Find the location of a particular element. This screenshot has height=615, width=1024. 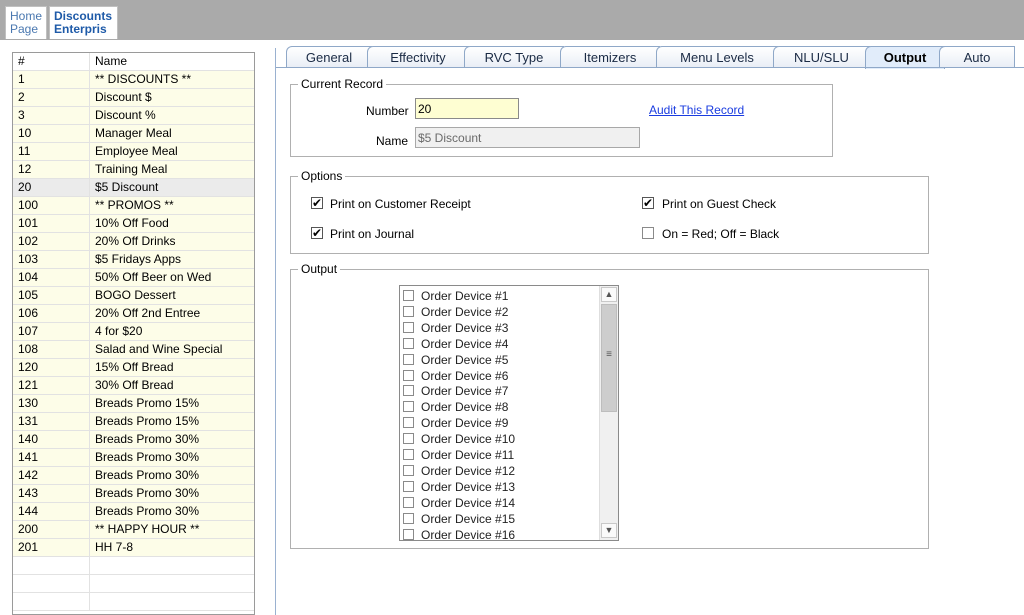

list-item: 12 Training Meal is located at coordinates (133, 170).